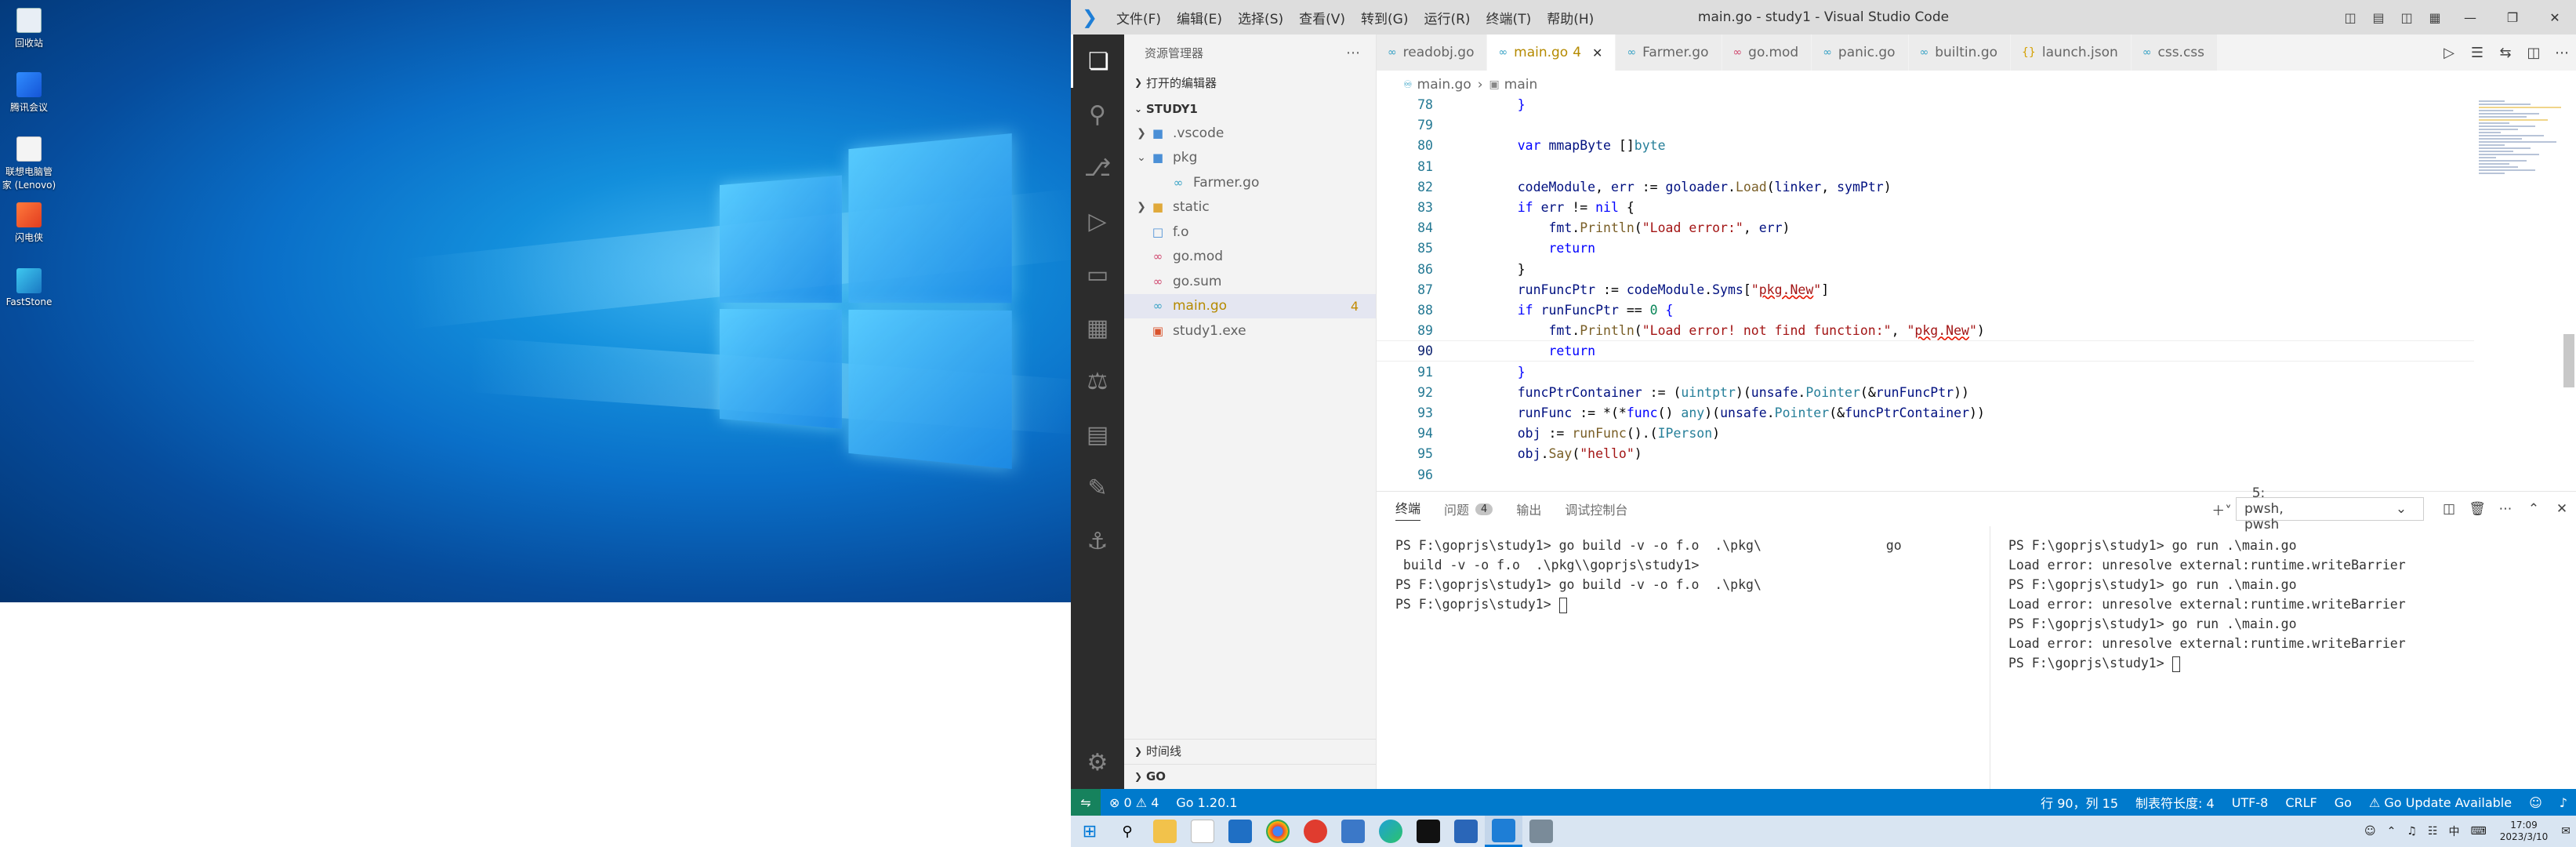 This screenshot has height=847, width=2576. I want to click on close-window-button: ✕, so click(2555, 17).